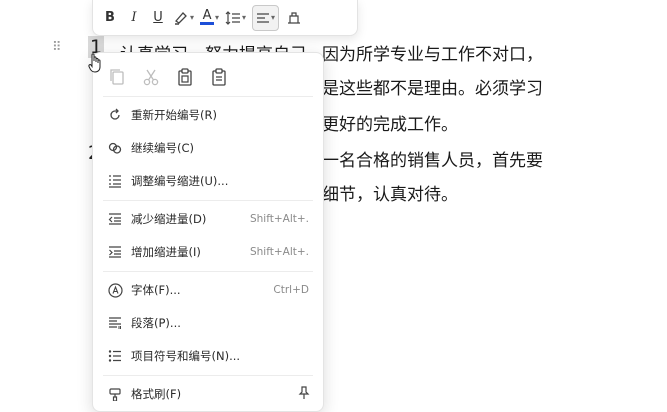  I want to click on paragraph-icon, so click(115, 323).